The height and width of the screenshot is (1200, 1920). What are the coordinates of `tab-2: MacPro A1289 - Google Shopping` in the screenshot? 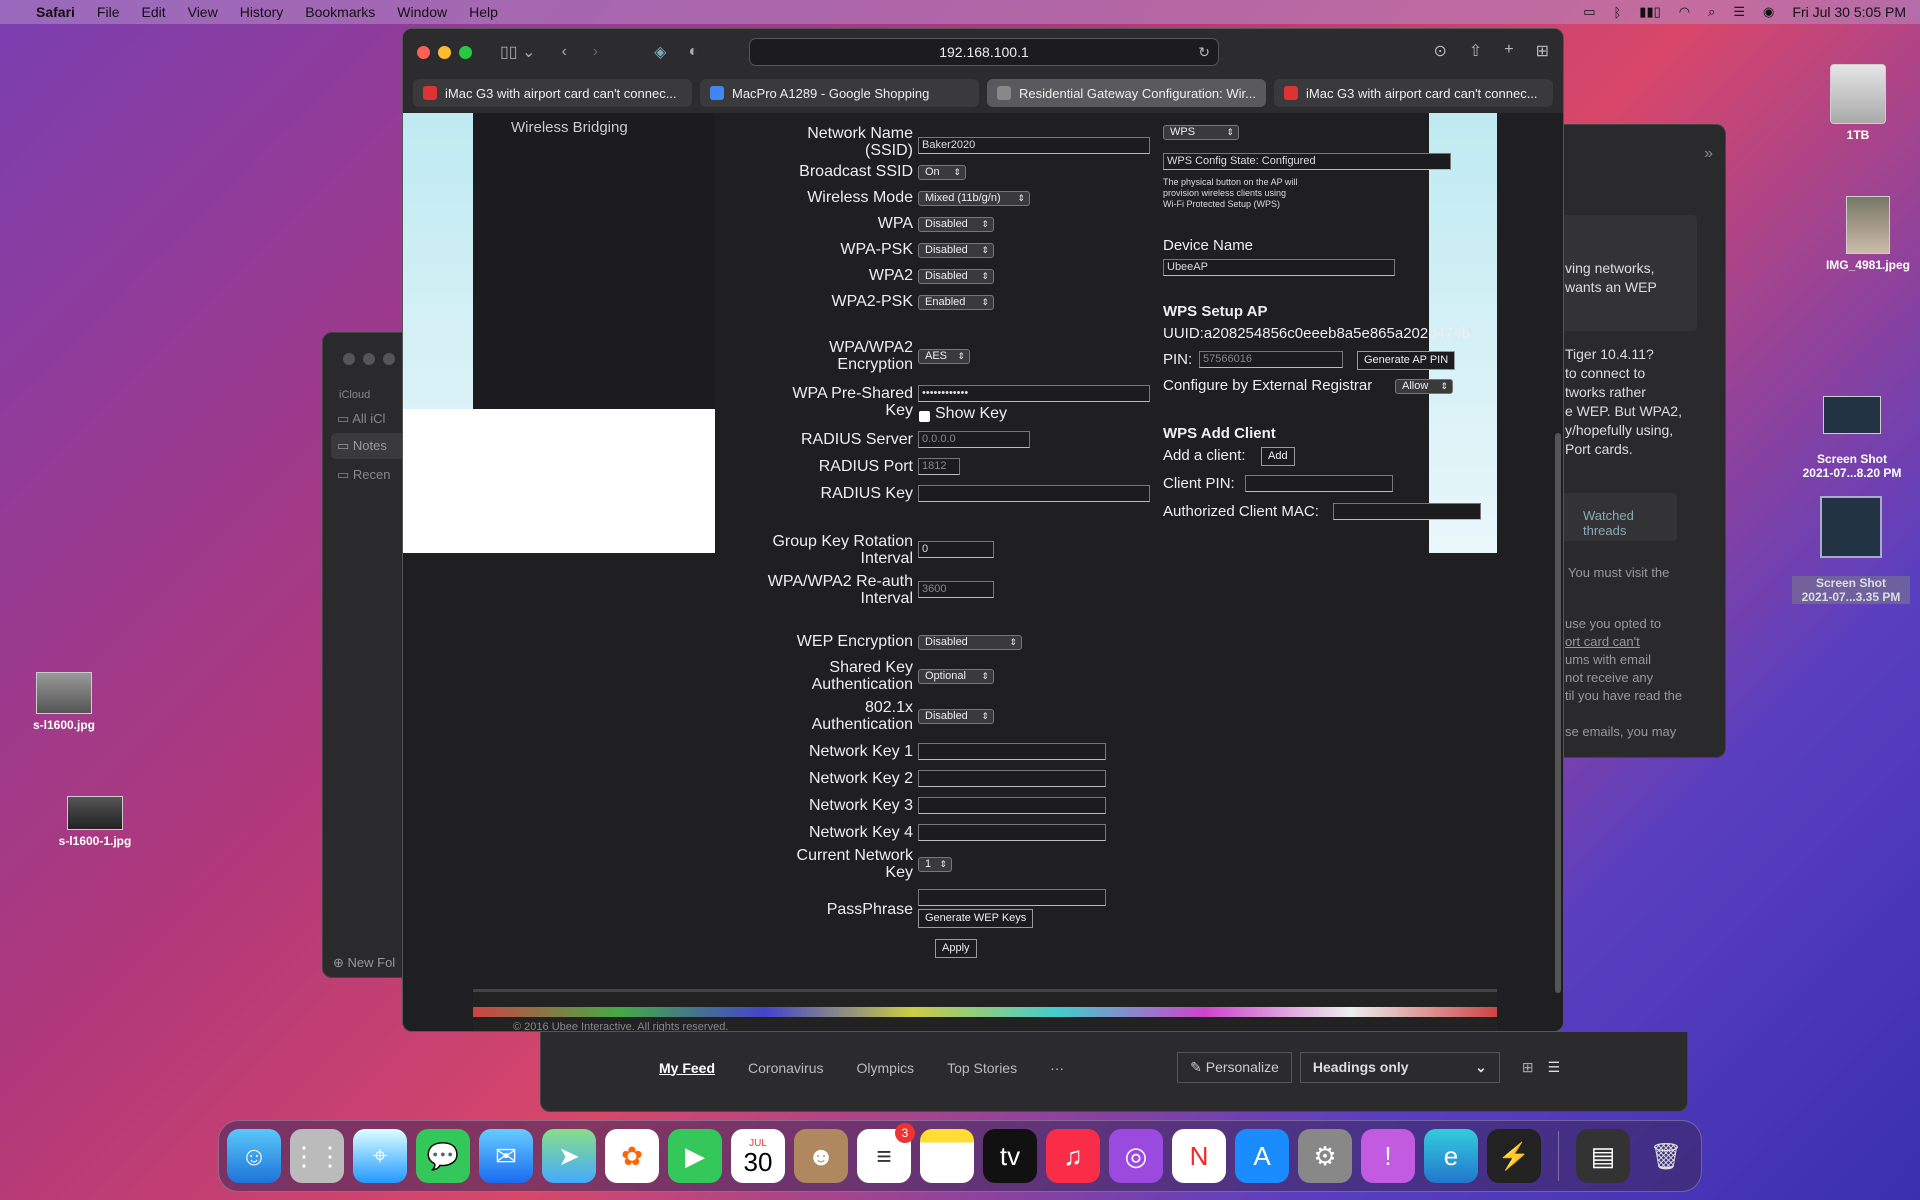 It's located at (839, 93).